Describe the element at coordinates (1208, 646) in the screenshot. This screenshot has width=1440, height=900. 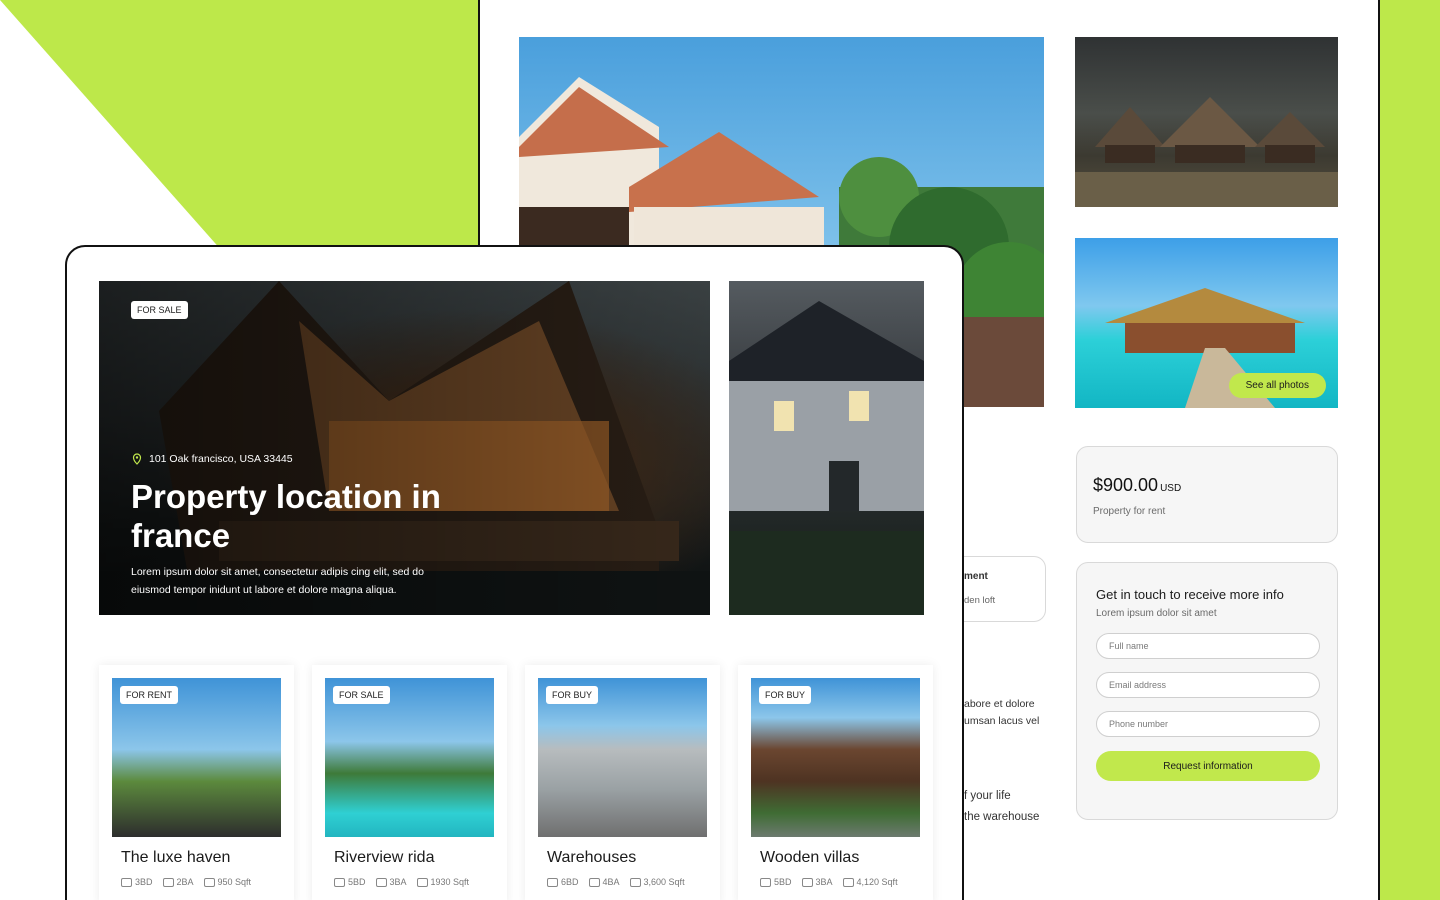
I see `full-name-input: Full name` at that location.